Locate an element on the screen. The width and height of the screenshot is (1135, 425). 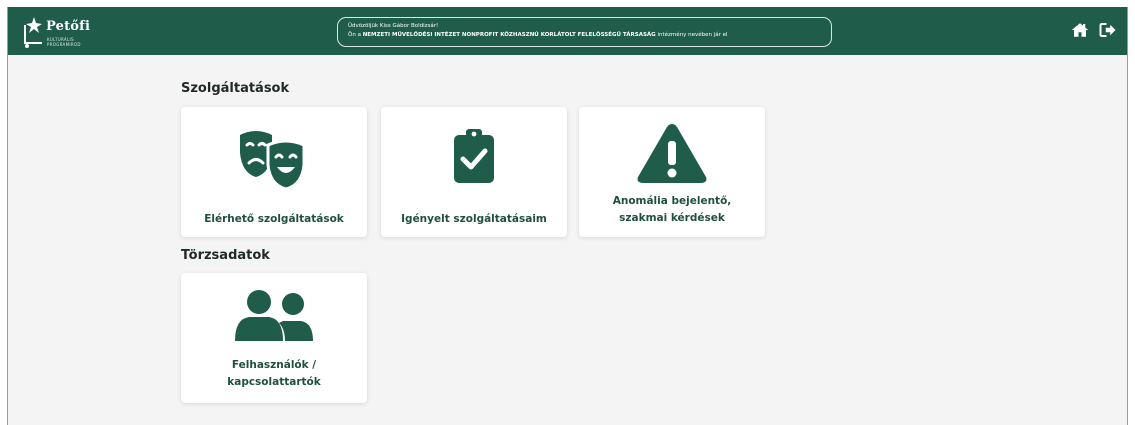
card-users-contacts: Felhasználók / kapcsolattartók is located at coordinates (274, 338).